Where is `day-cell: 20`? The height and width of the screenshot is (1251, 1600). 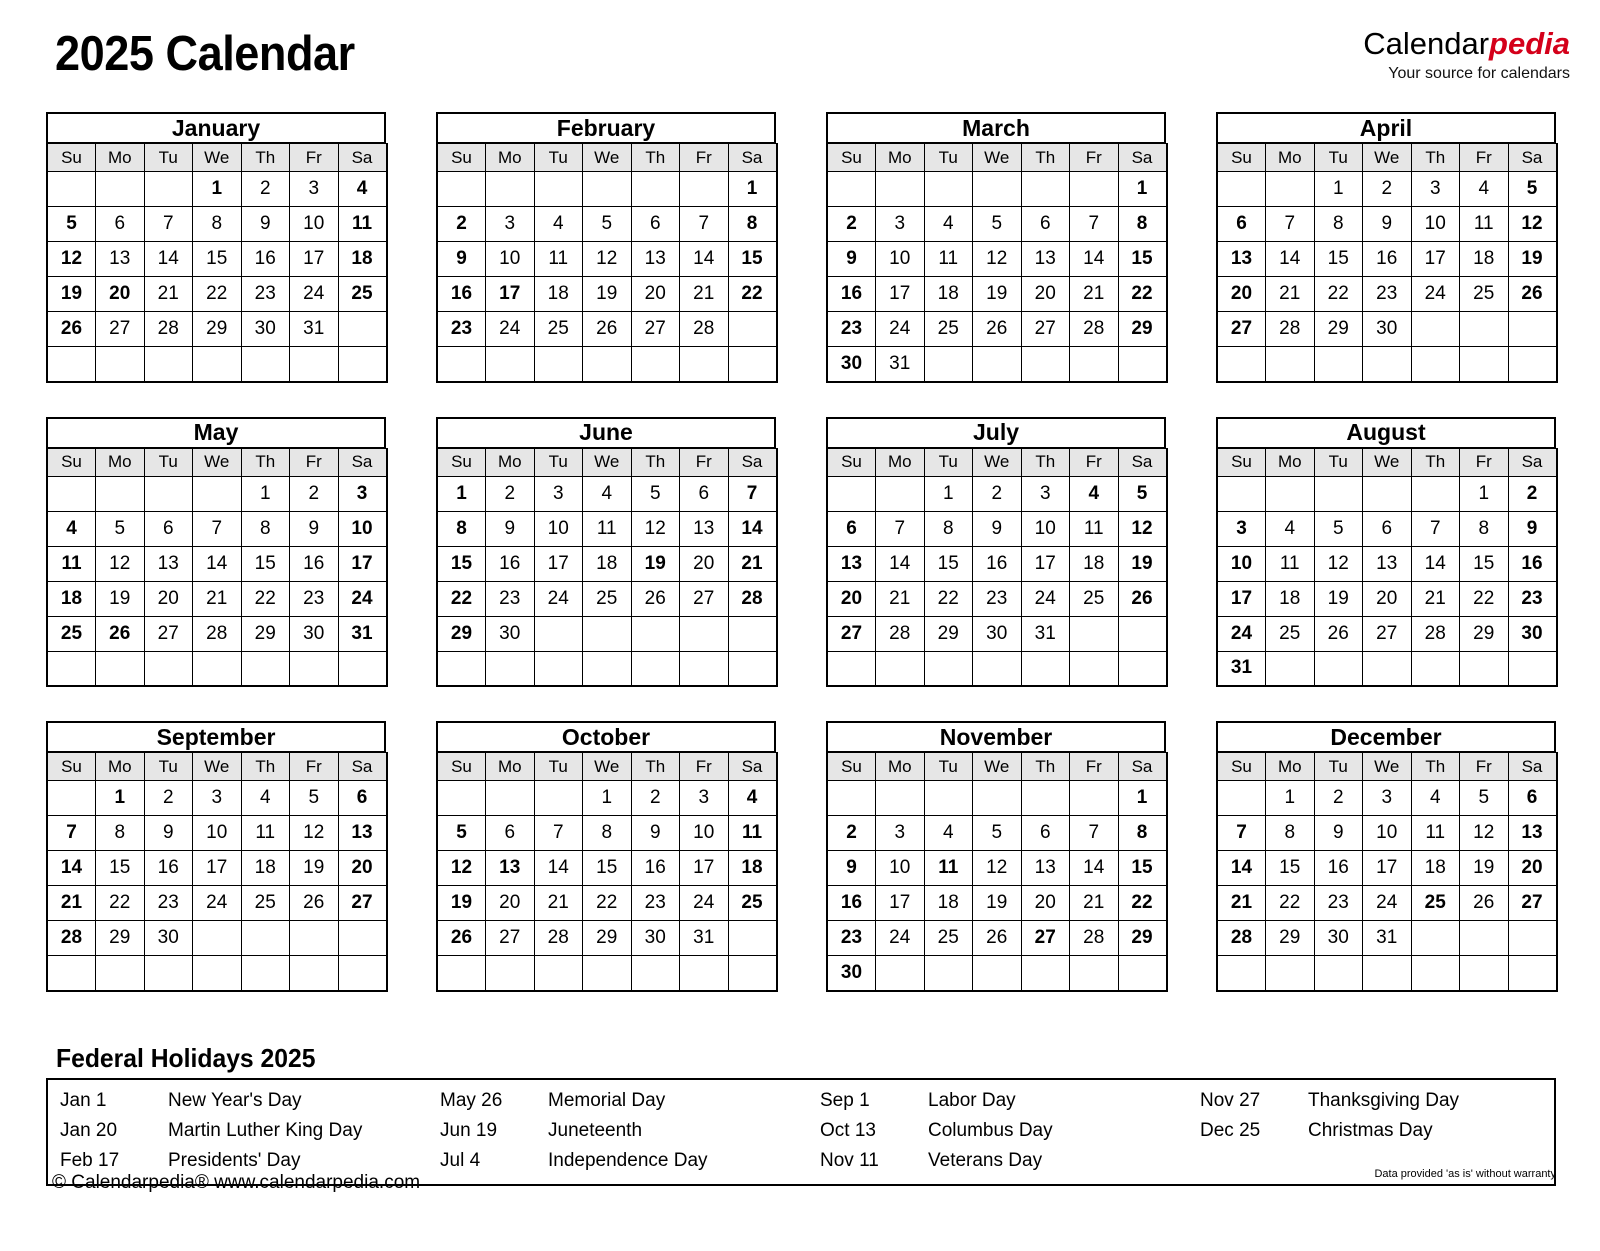 day-cell: 20 is located at coordinates (704, 563).